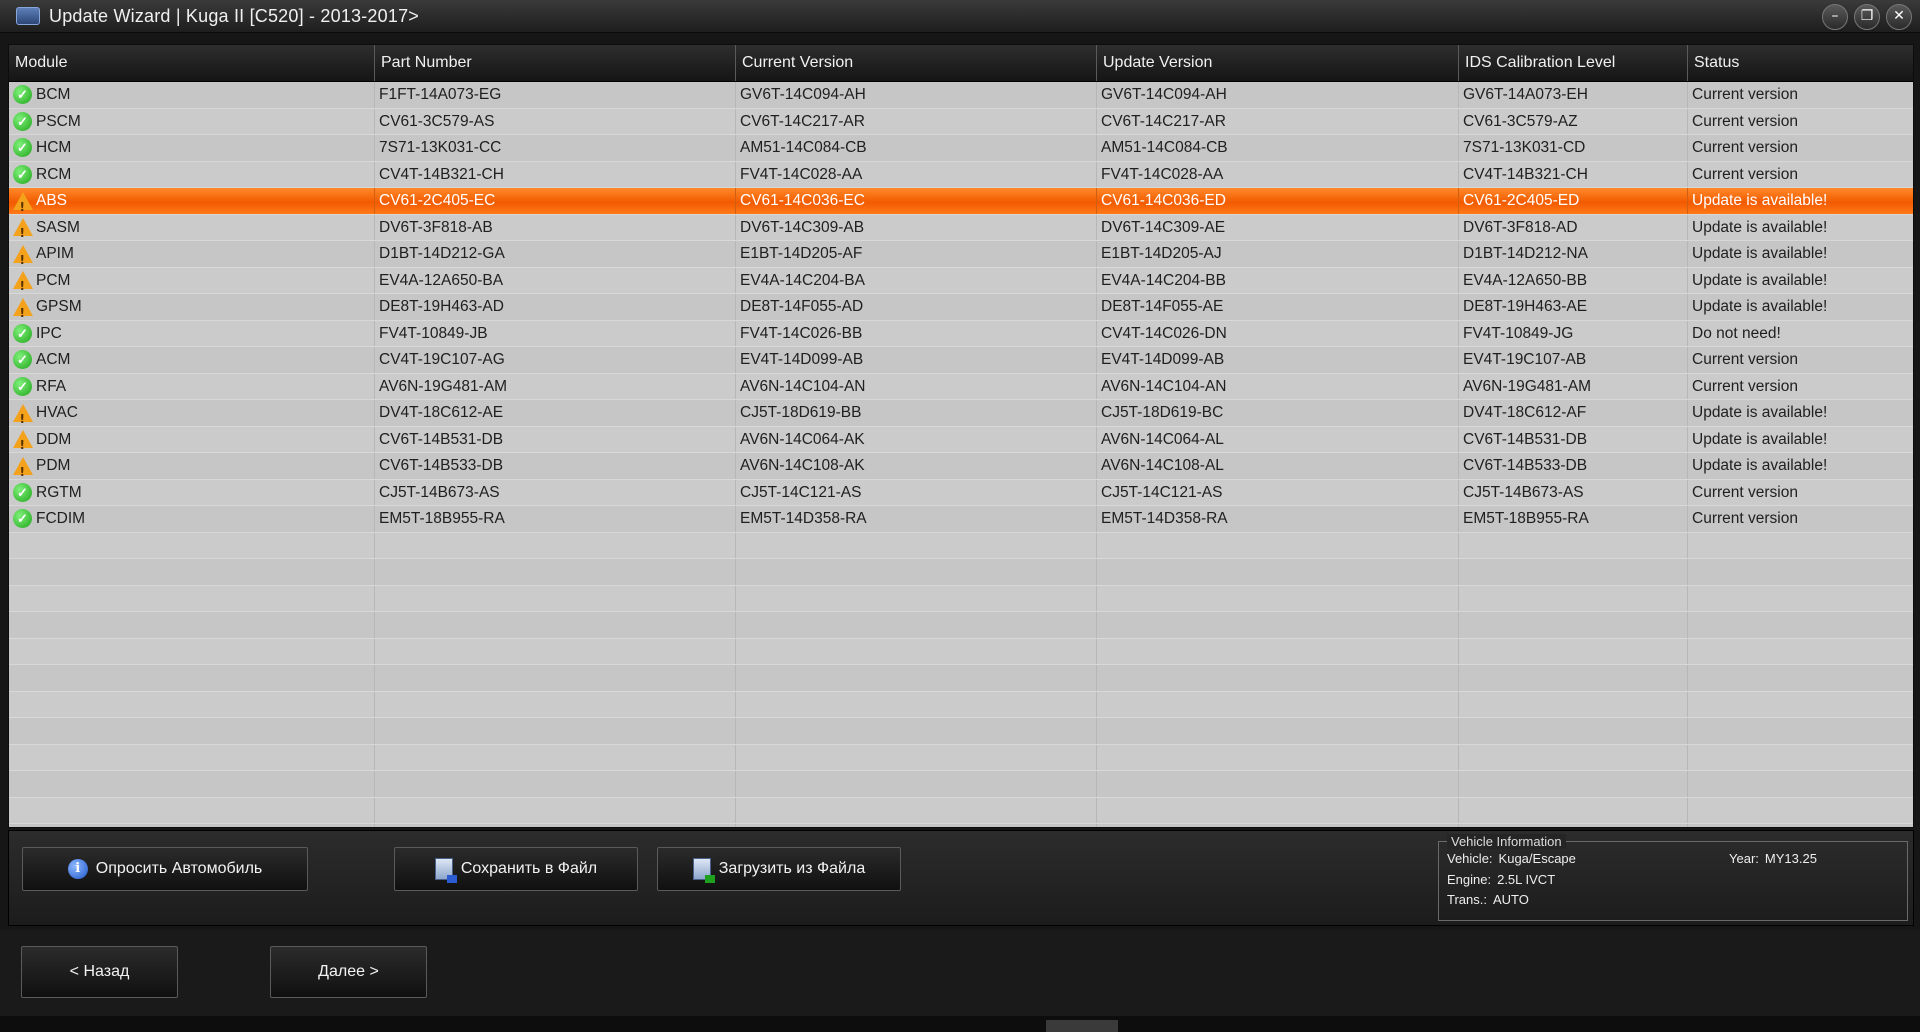 This screenshot has width=1920, height=1032. Describe the element at coordinates (192, 148) in the screenshot. I see `module-cell: ✓ HCM` at that location.